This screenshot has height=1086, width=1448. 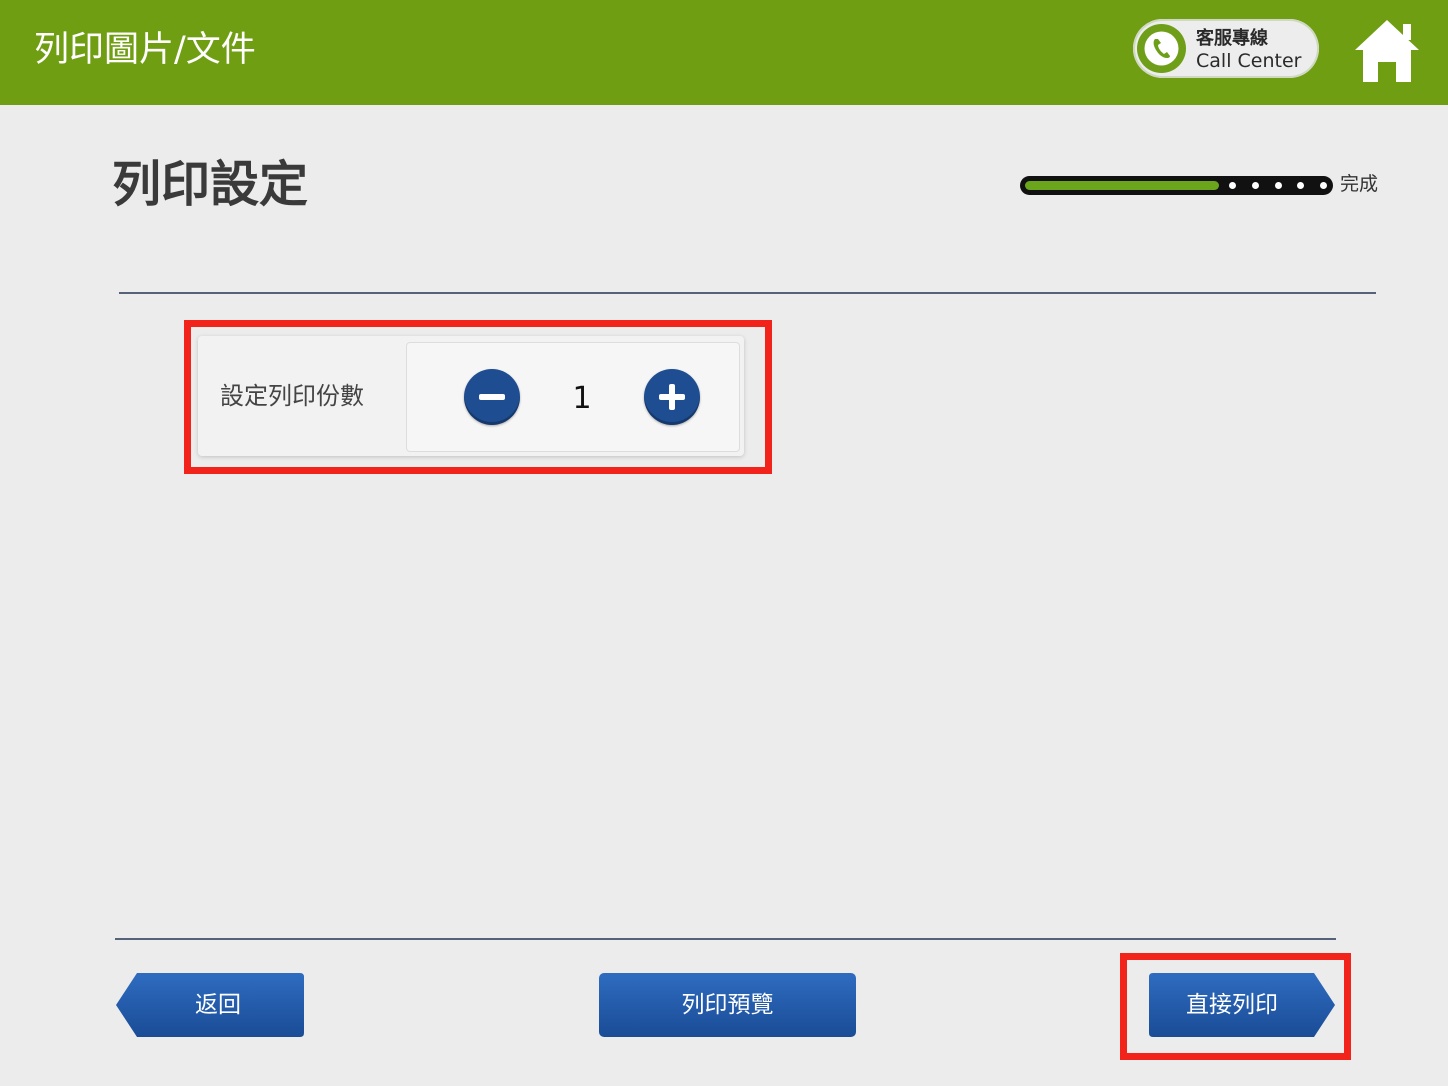 What do you see at coordinates (210, 184) in the screenshot?
I see `page-title: 列印設定` at bounding box center [210, 184].